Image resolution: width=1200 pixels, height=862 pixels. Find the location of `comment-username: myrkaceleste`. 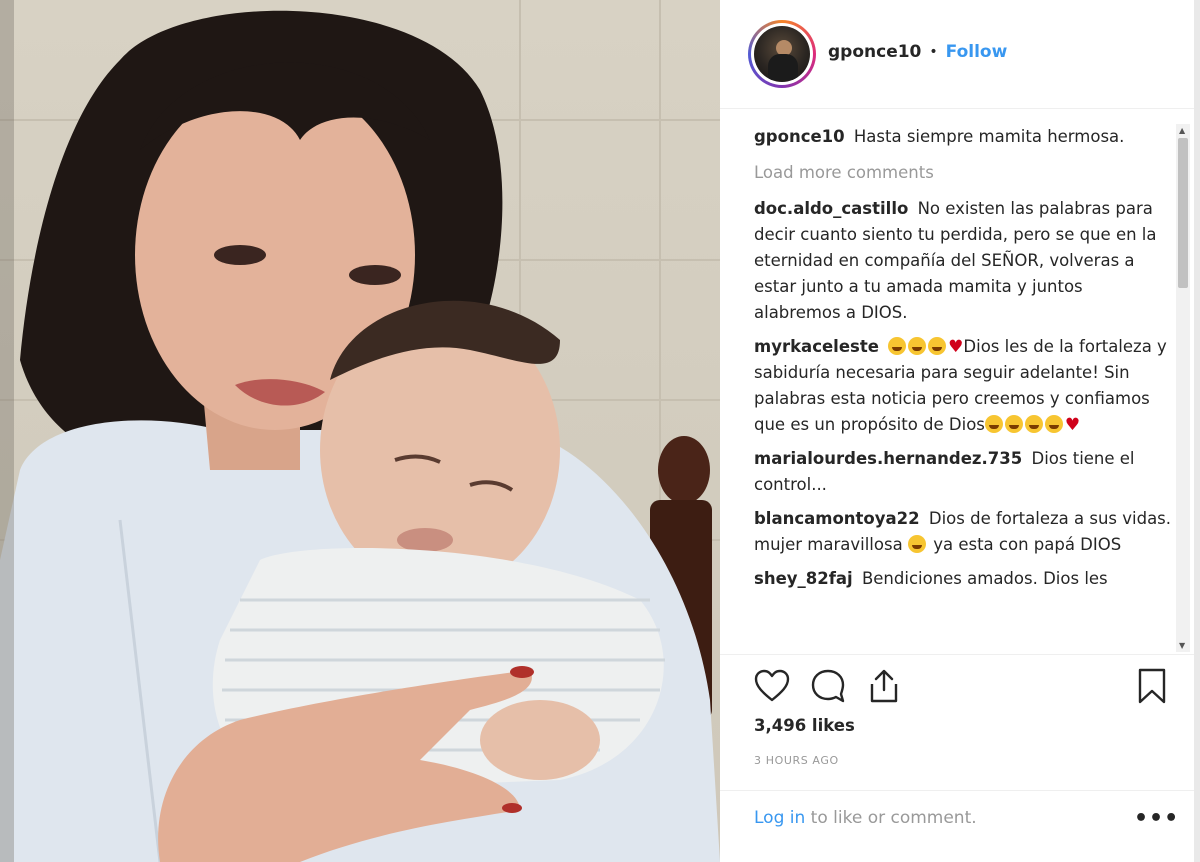

comment-username: myrkaceleste is located at coordinates (816, 346).